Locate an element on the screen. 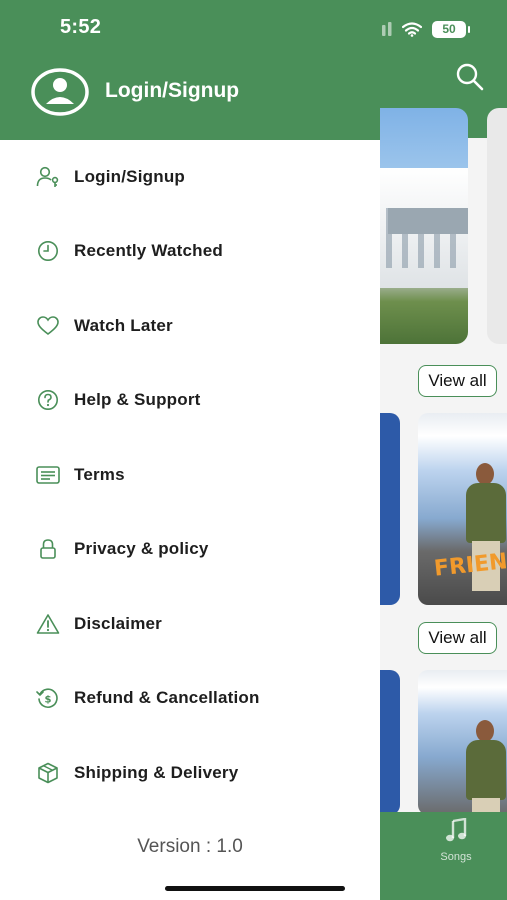 The height and width of the screenshot is (900, 507). warning-icon is located at coordinates (48, 624).